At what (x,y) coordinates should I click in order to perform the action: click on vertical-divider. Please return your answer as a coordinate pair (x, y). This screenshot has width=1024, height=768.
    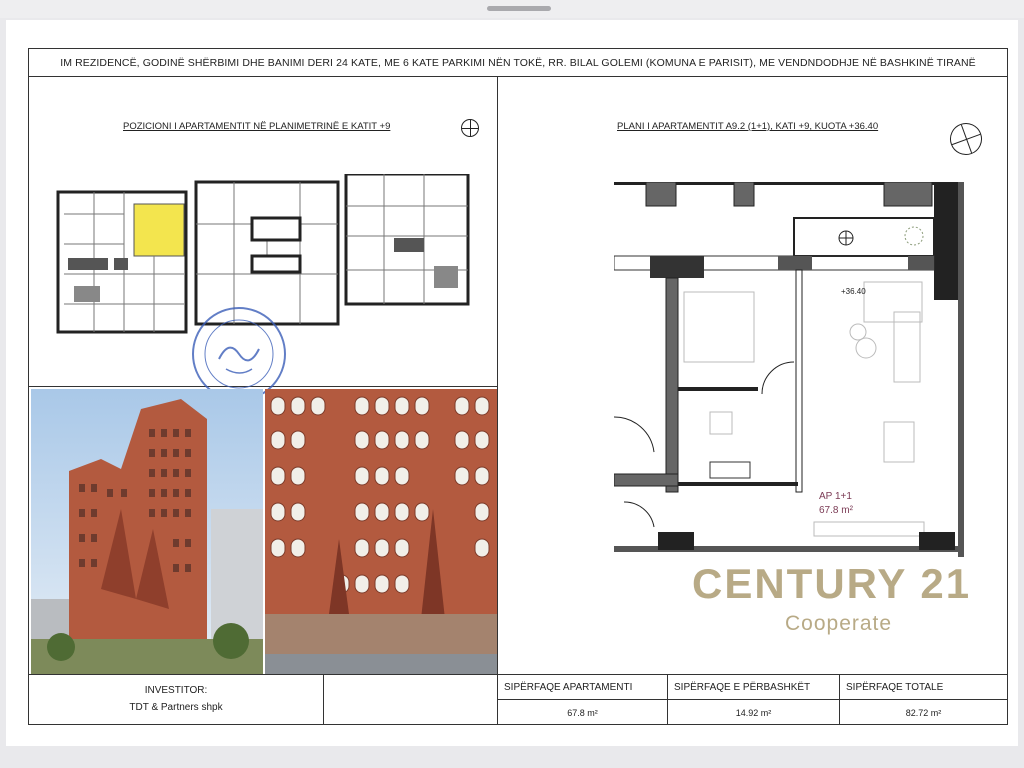
    Looking at the image, I should click on (497, 375).